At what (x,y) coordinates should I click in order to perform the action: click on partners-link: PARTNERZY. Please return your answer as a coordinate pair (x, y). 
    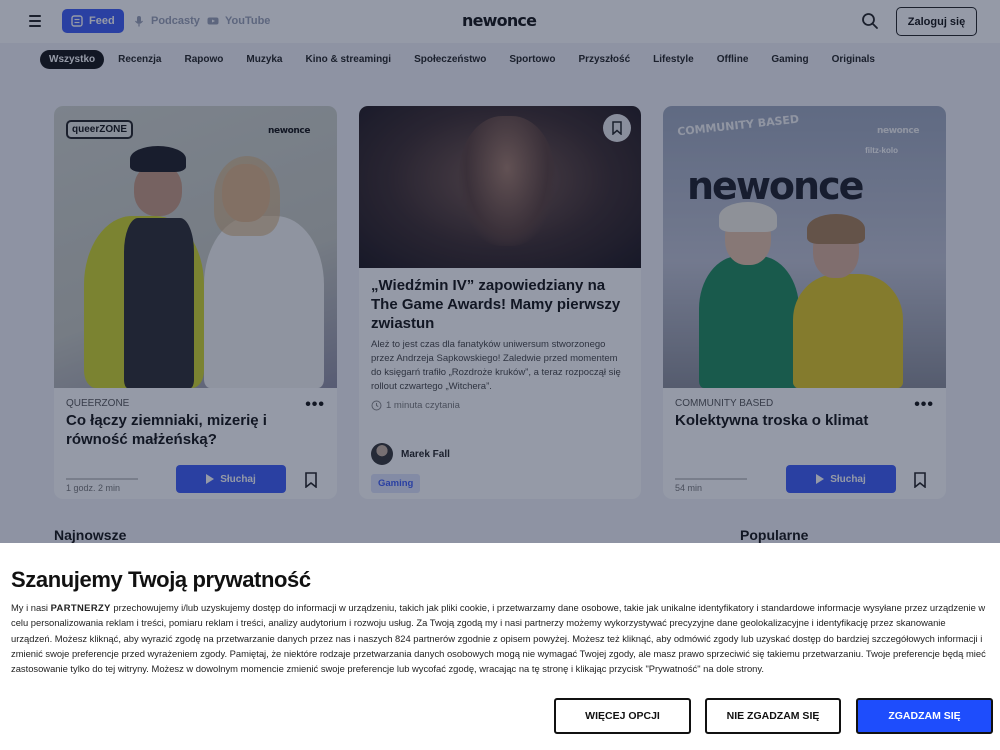
    Looking at the image, I should click on (81, 607).